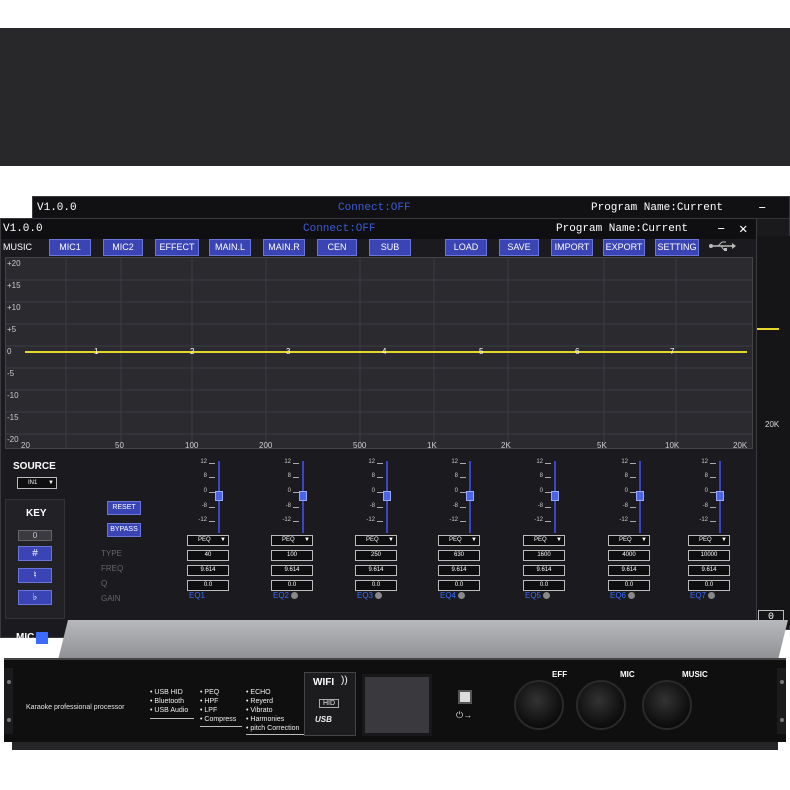 The height and width of the screenshot is (790, 790). I want to click on sub-button: SUB, so click(390, 247).